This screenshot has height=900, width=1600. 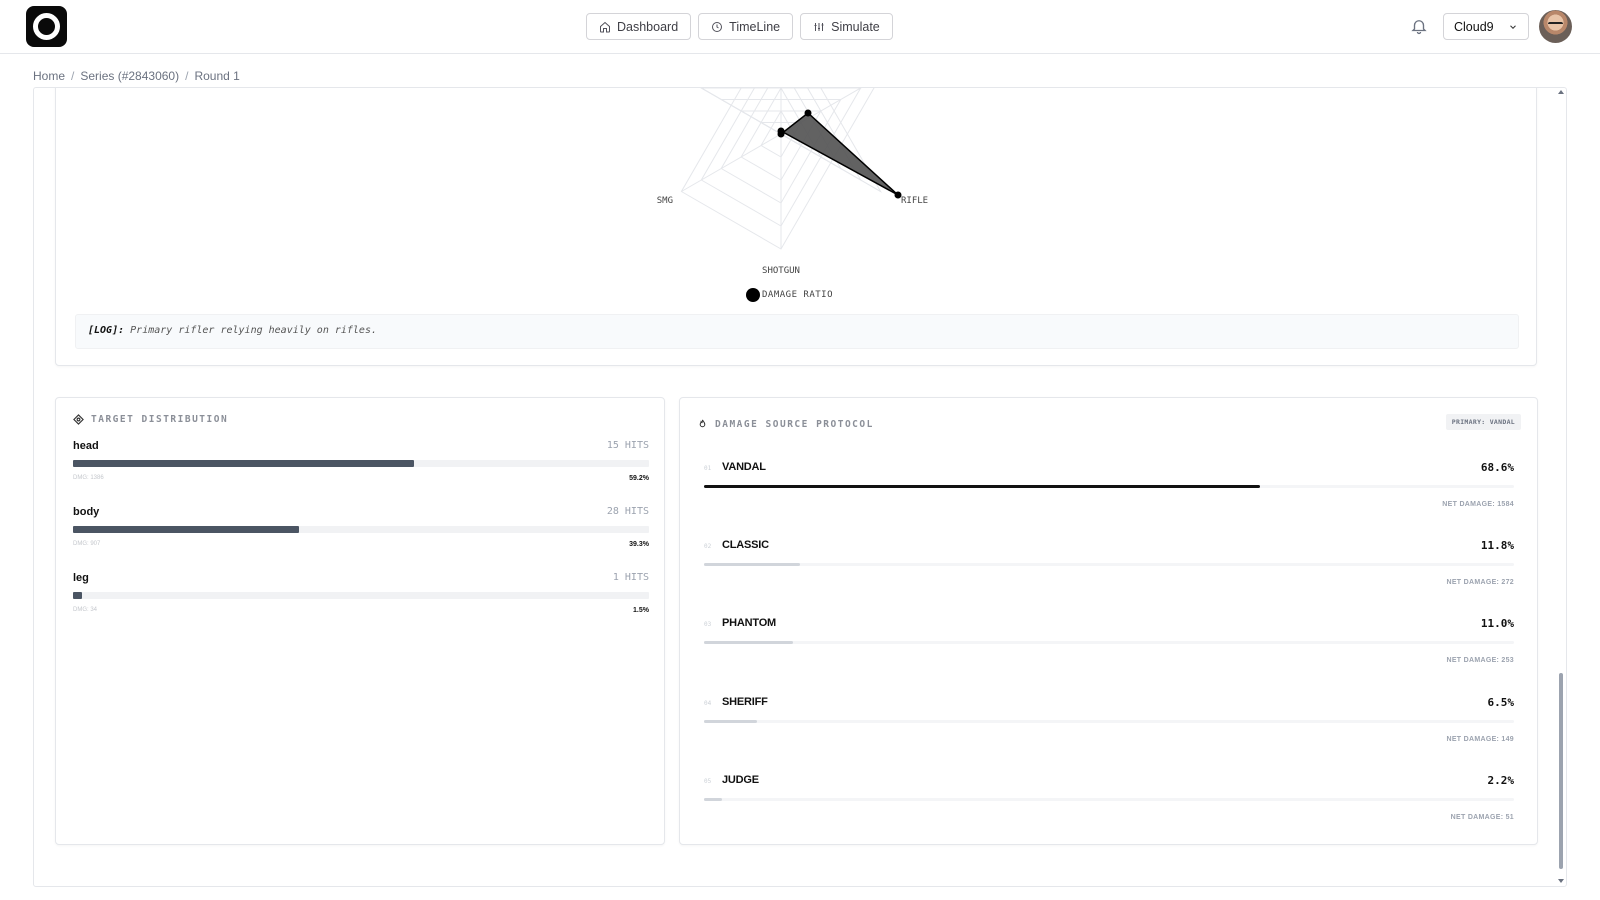 I want to click on radar-axis-label-rifle: RIFLE, so click(x=914, y=201).